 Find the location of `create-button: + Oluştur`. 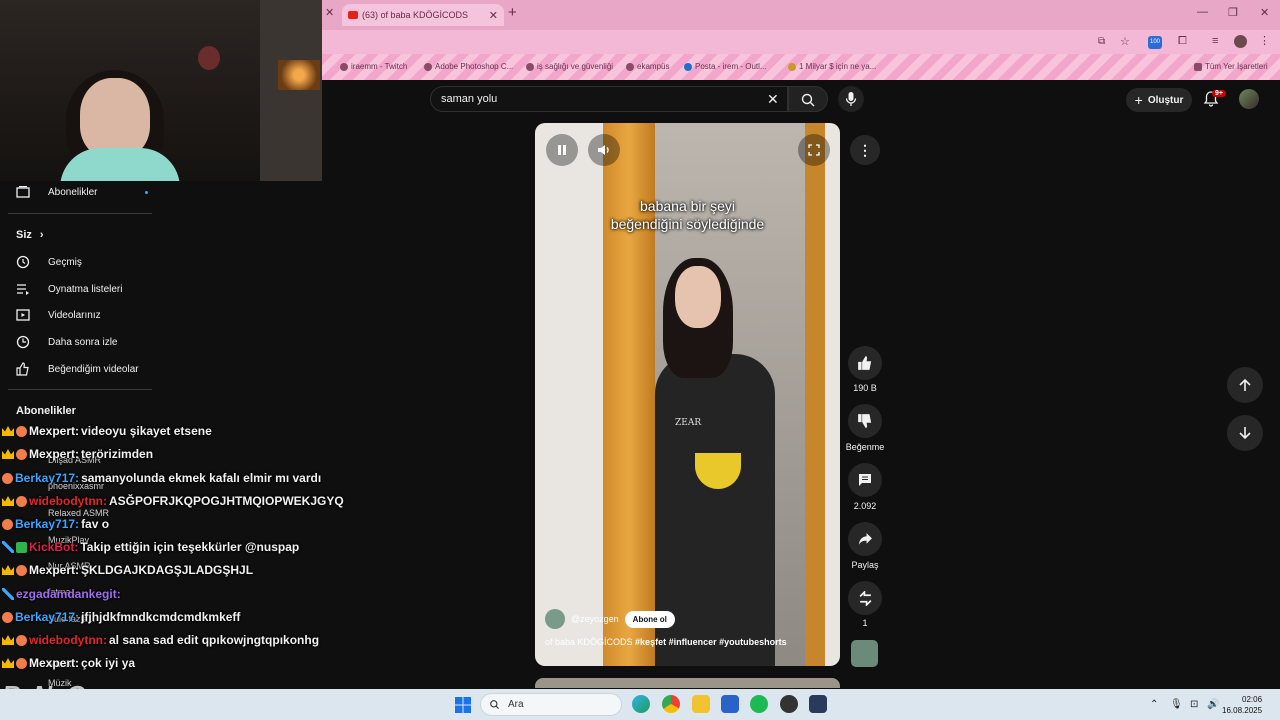

create-button: + Oluştur is located at coordinates (1159, 100).